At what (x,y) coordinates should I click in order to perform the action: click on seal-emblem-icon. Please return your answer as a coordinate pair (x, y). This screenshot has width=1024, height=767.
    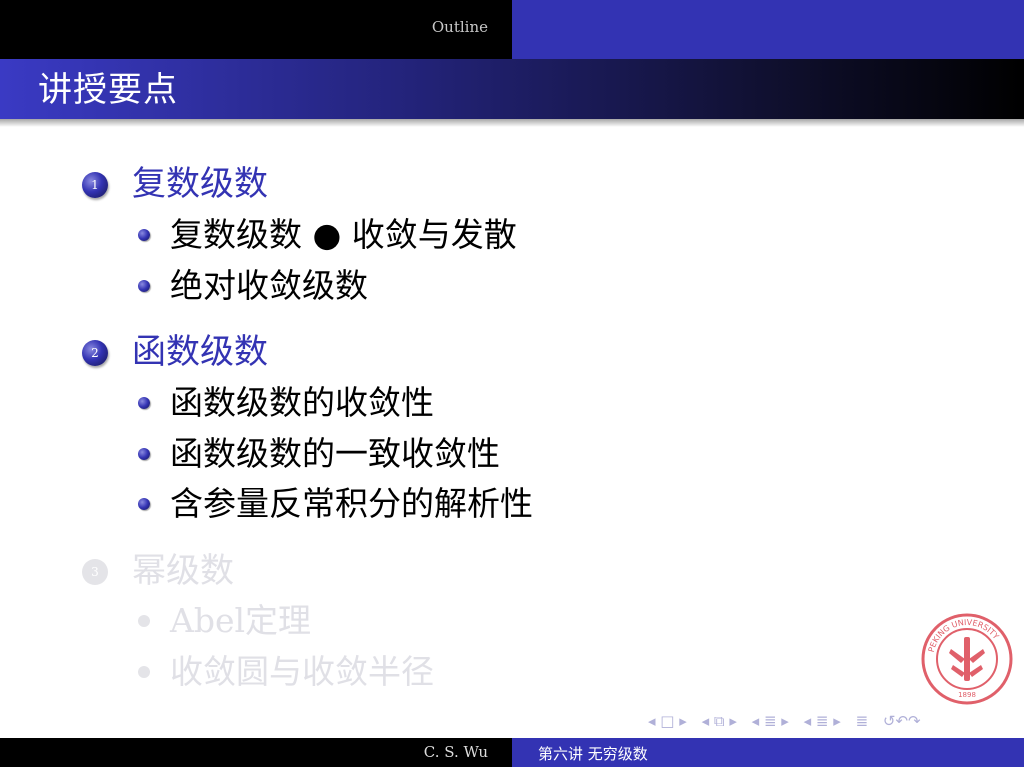
    Looking at the image, I should click on (967, 659).